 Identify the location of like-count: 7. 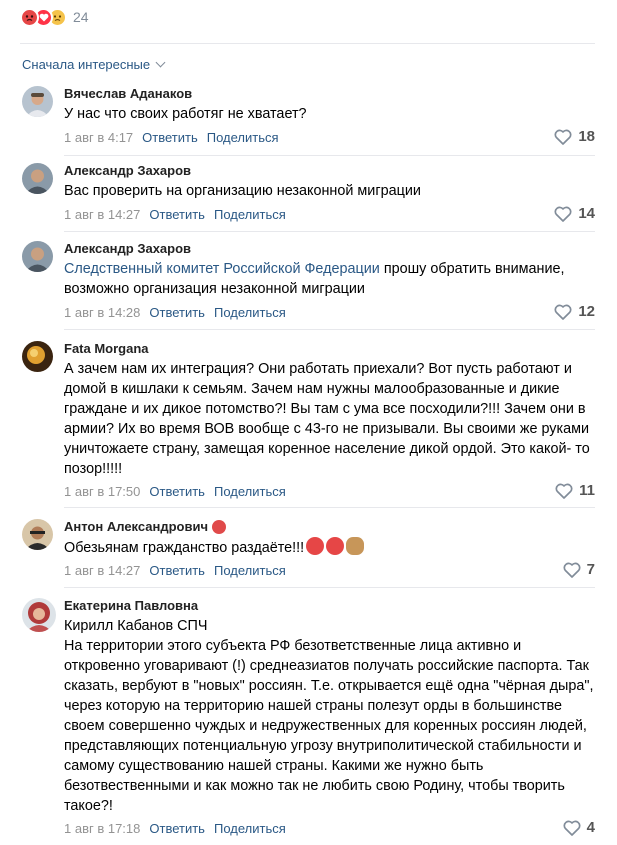
(590, 569).